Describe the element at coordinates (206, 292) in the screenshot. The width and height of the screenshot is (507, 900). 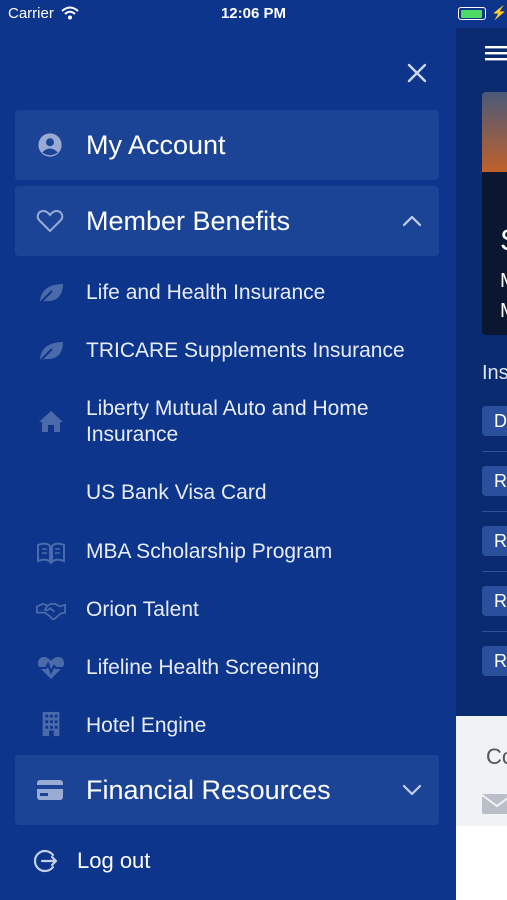
I see `benefit-label: Life and Health Insurance` at that location.